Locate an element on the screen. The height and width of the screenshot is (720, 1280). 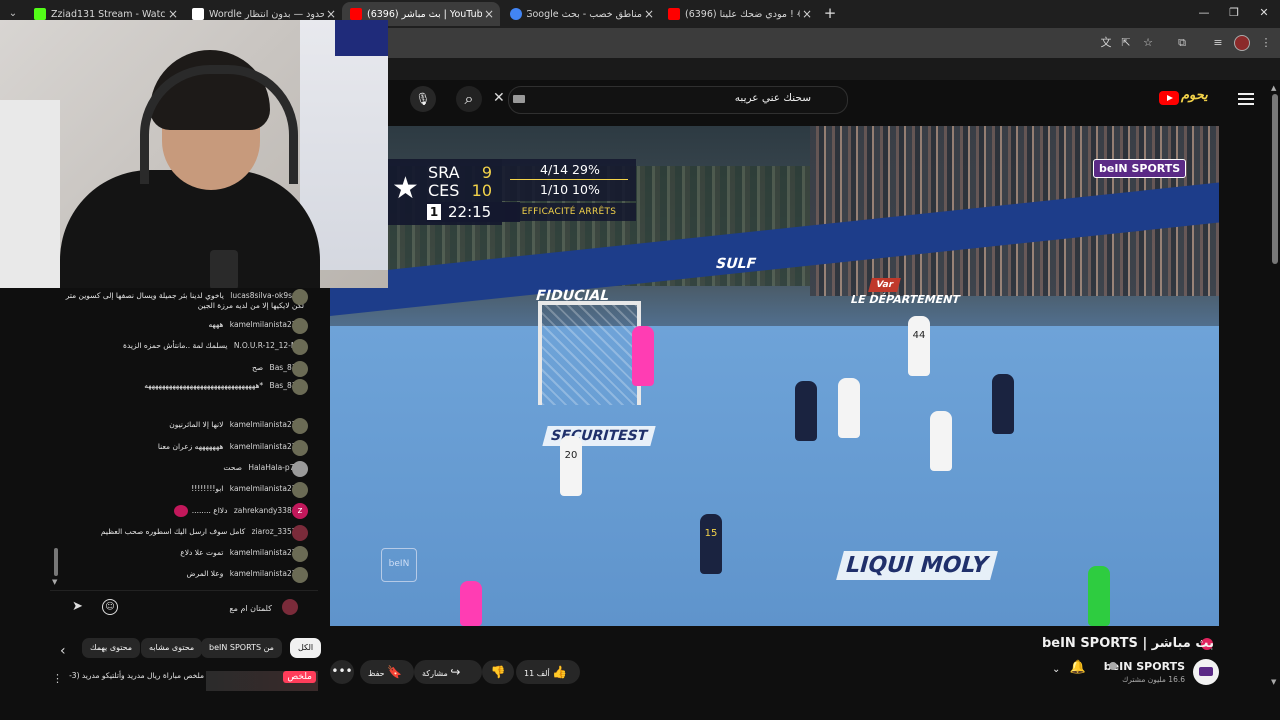
bench-player is located at coordinates (471, 603).